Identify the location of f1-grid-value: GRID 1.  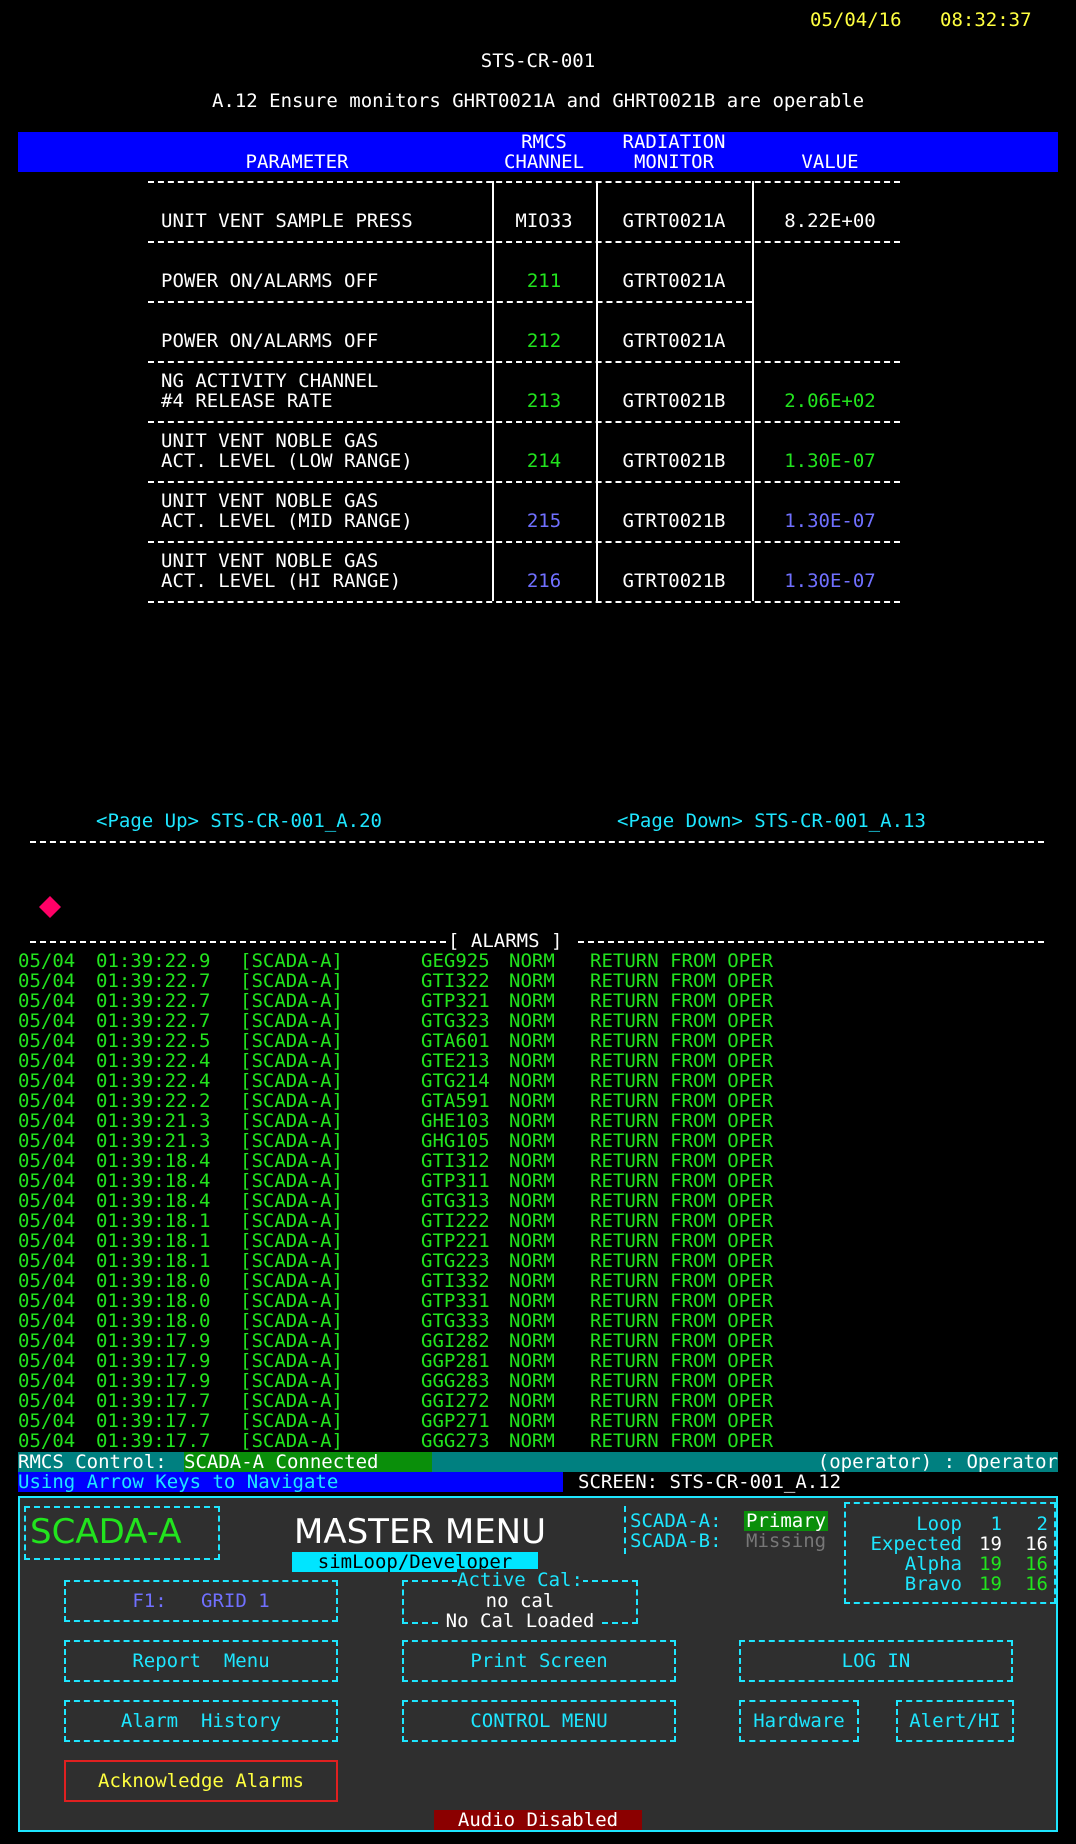
(235, 1601).